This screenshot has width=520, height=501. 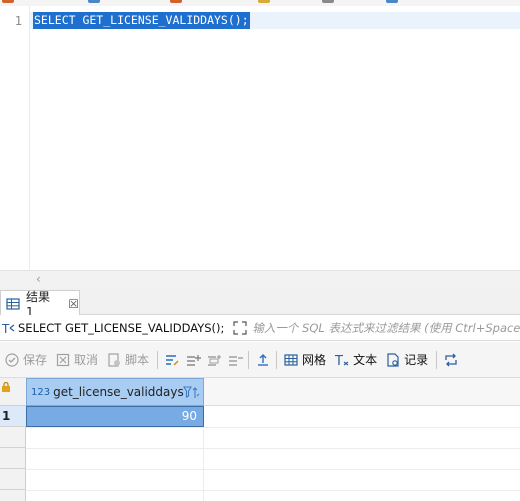 I want to click on grid-label: 网格, so click(x=314, y=360).